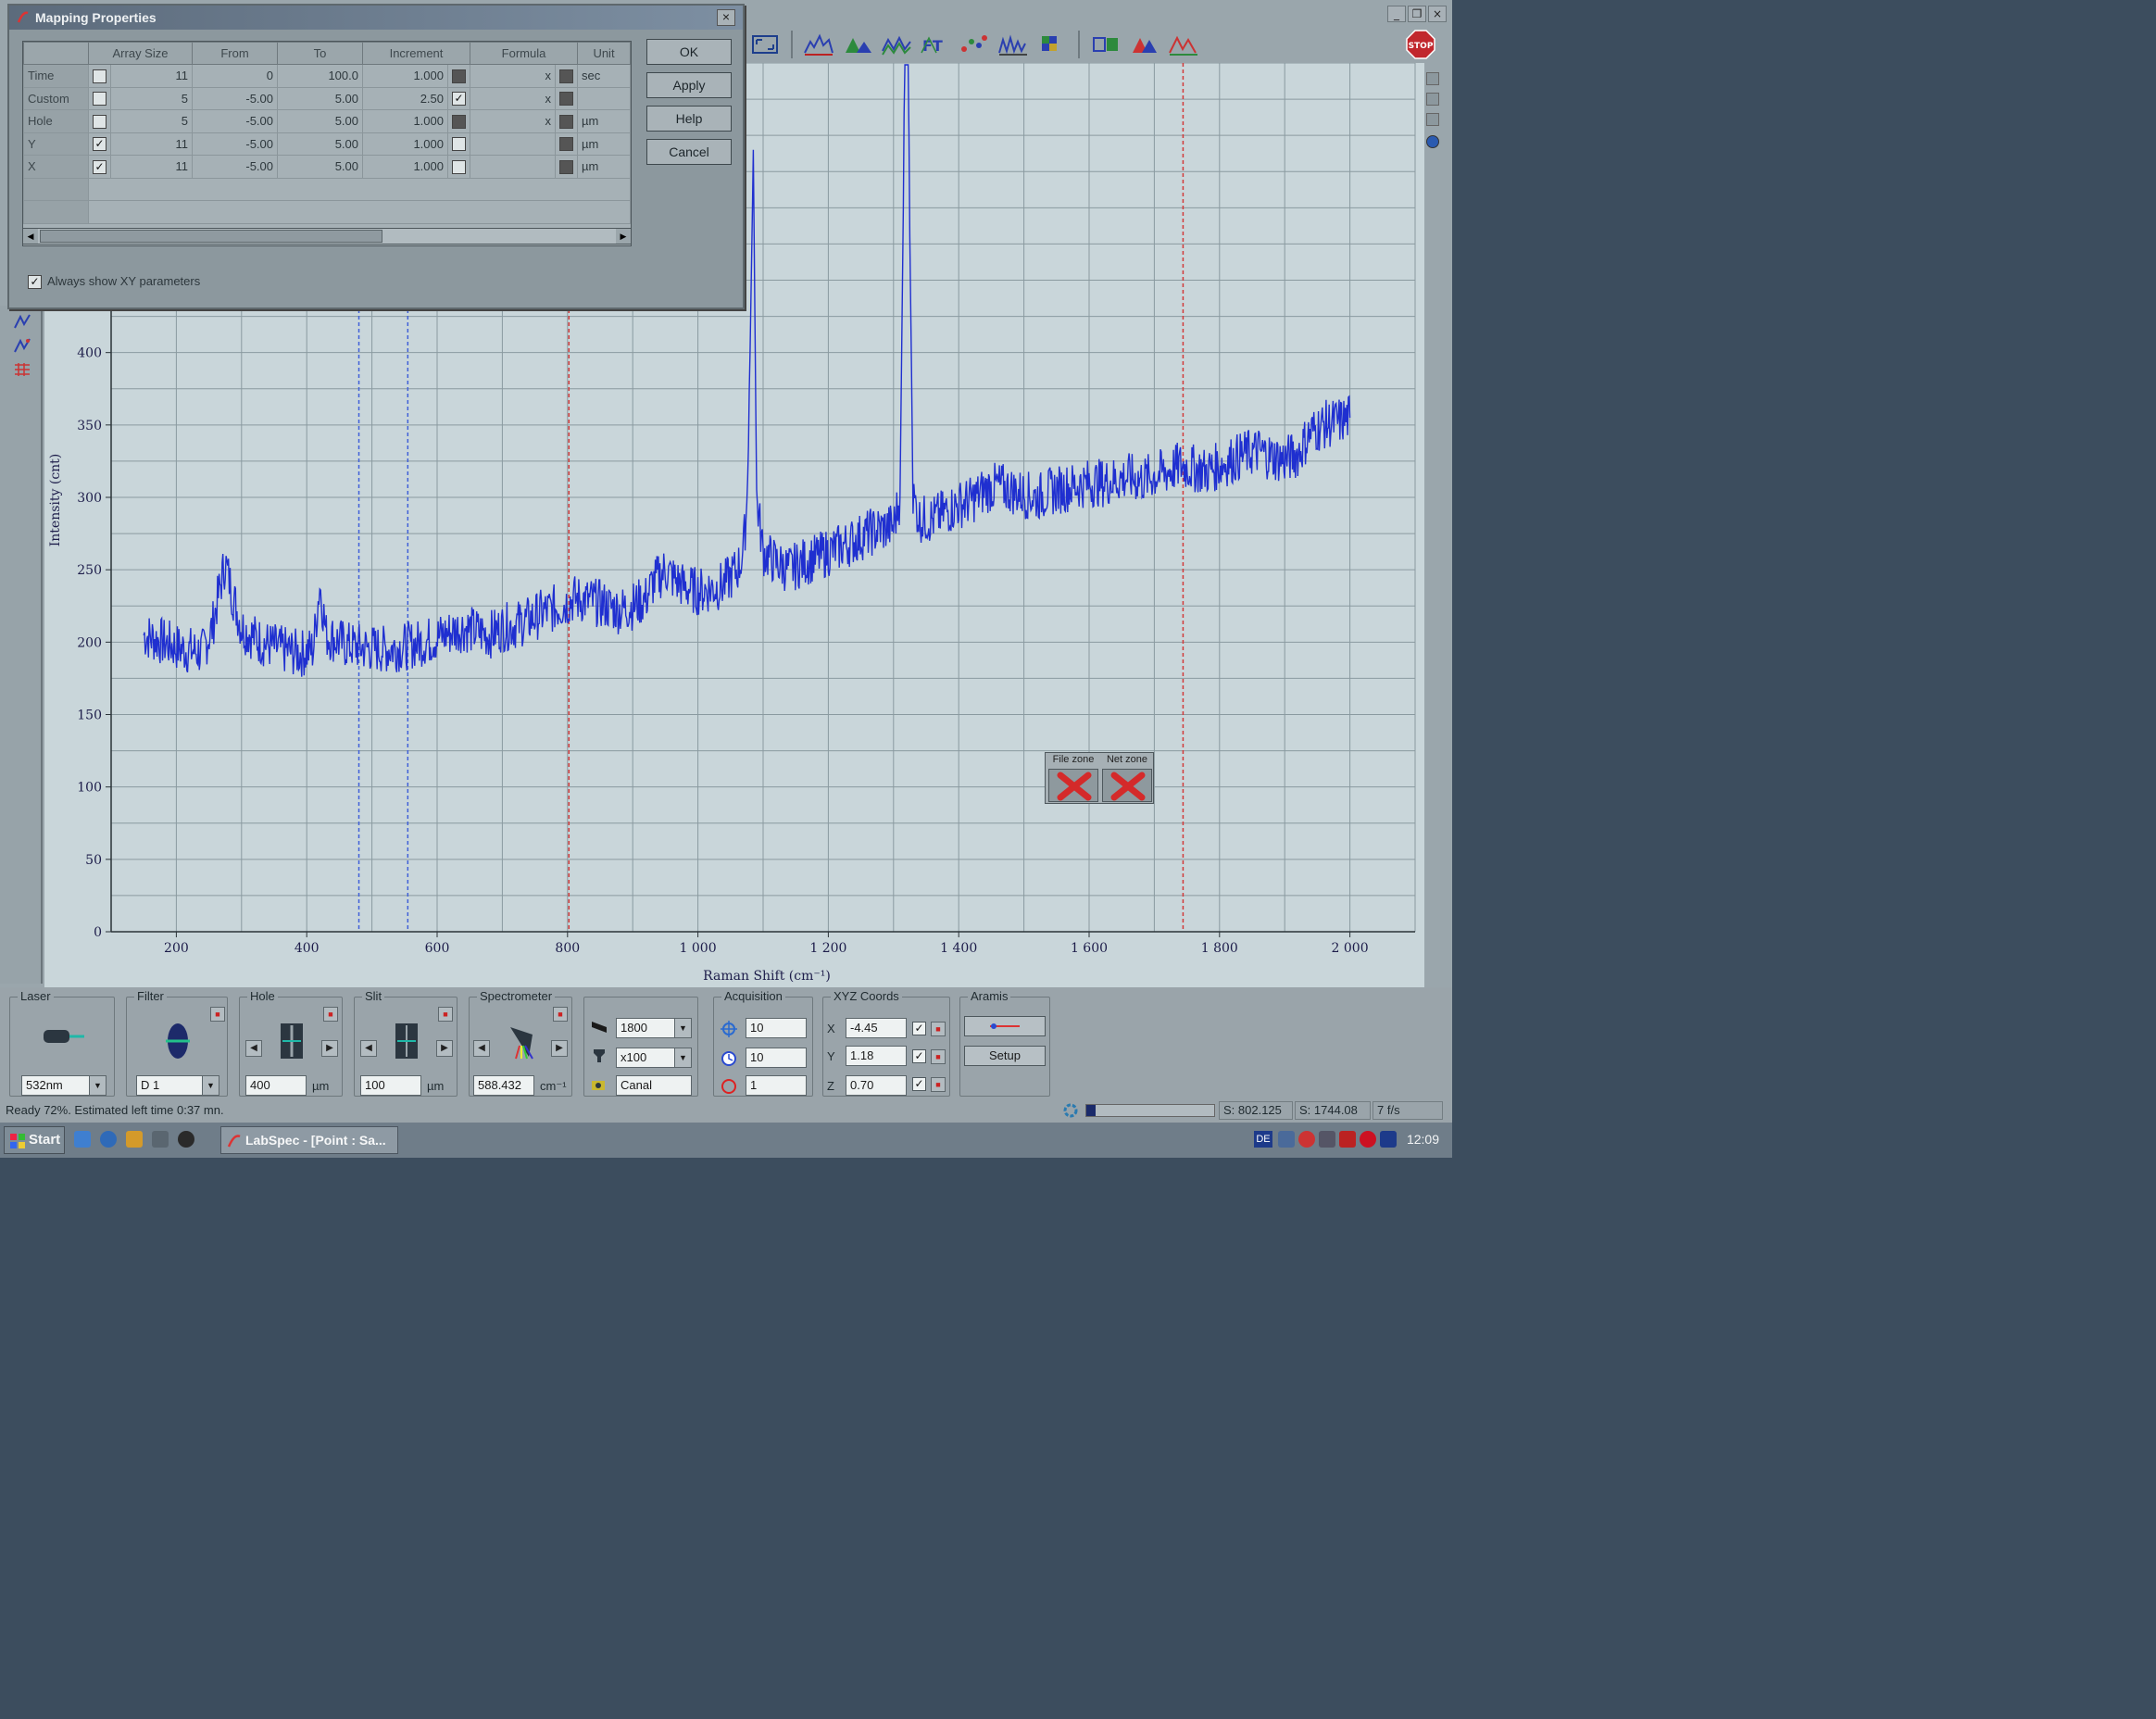 The width and height of the screenshot is (2156, 1719). What do you see at coordinates (405, 98) in the screenshot?
I see `increment-cell: 2.50` at bounding box center [405, 98].